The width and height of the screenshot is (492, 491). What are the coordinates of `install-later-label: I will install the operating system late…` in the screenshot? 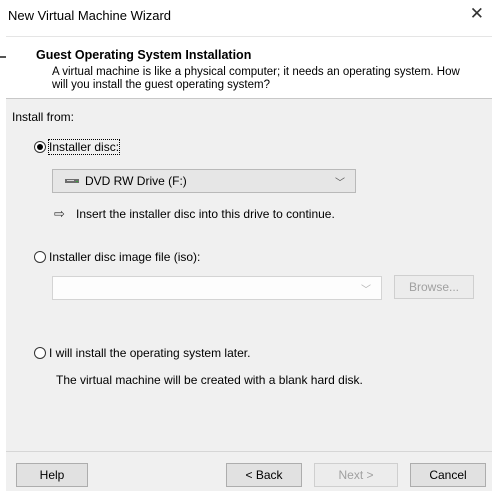 It's located at (149, 353).